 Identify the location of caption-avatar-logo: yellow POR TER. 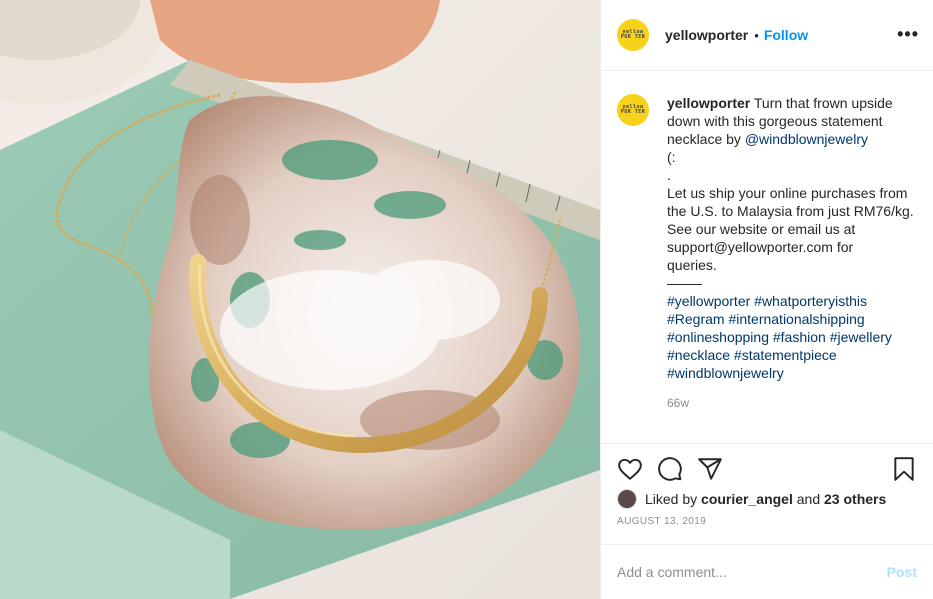
(633, 109).